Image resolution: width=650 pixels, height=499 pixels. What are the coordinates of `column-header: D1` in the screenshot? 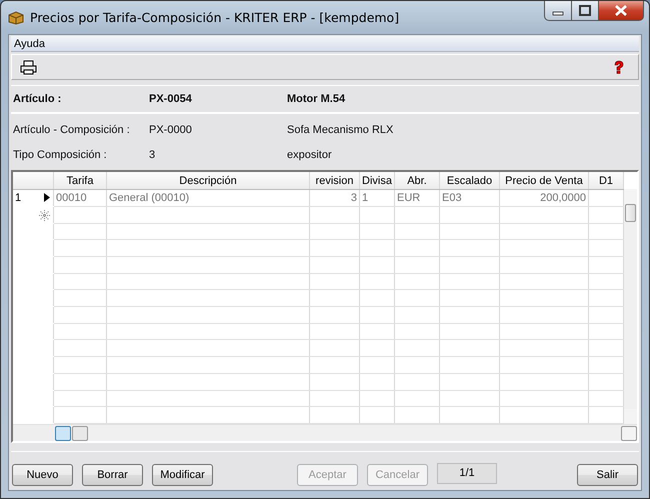 It's located at (606, 181).